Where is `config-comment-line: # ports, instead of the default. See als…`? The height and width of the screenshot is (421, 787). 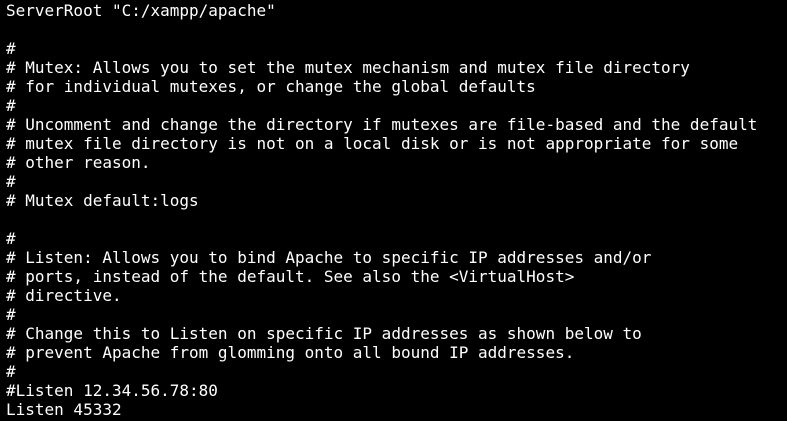
config-comment-line: # ports, instead of the default. See als… is located at coordinates (290, 276).